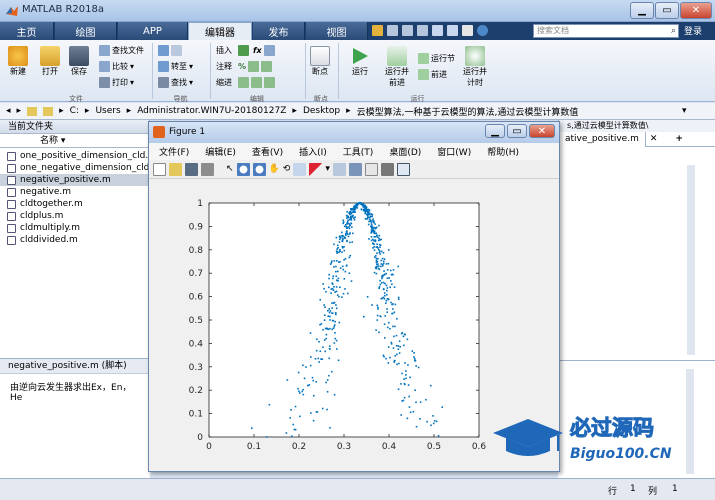 This screenshot has height=500, width=715. What do you see at coordinates (452, 151) in the screenshot?
I see `menu-window: 窗口(W)` at bounding box center [452, 151].